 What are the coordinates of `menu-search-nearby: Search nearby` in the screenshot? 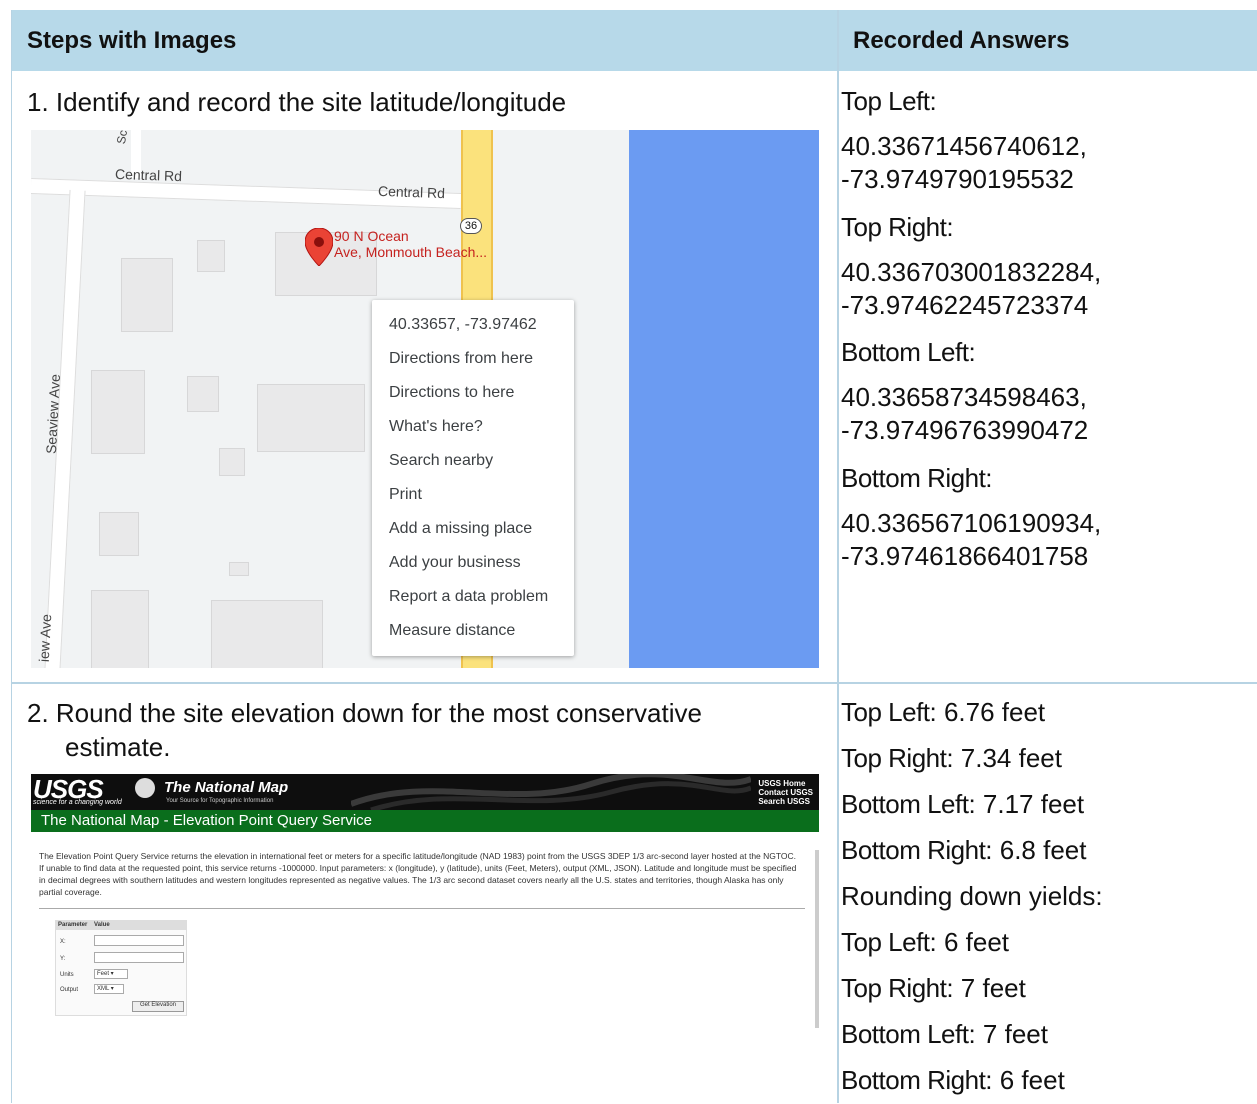 It's located at (441, 461).